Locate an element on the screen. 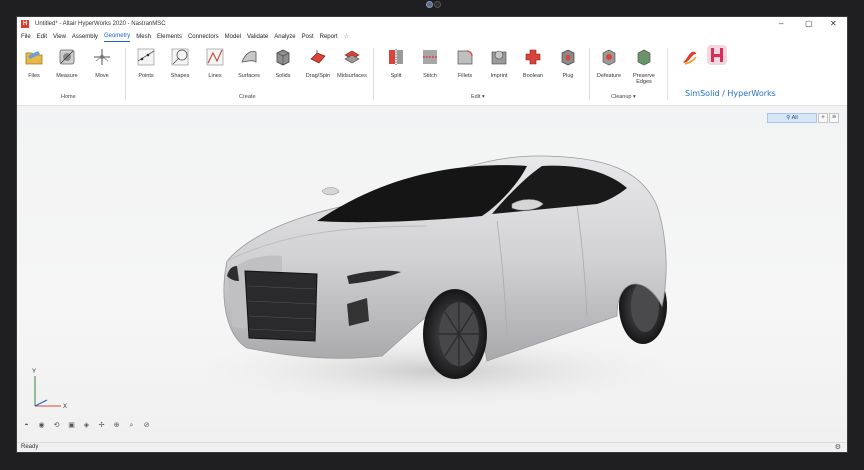 The image size is (864, 470). tool-measure: Measure is located at coordinates (67, 63).